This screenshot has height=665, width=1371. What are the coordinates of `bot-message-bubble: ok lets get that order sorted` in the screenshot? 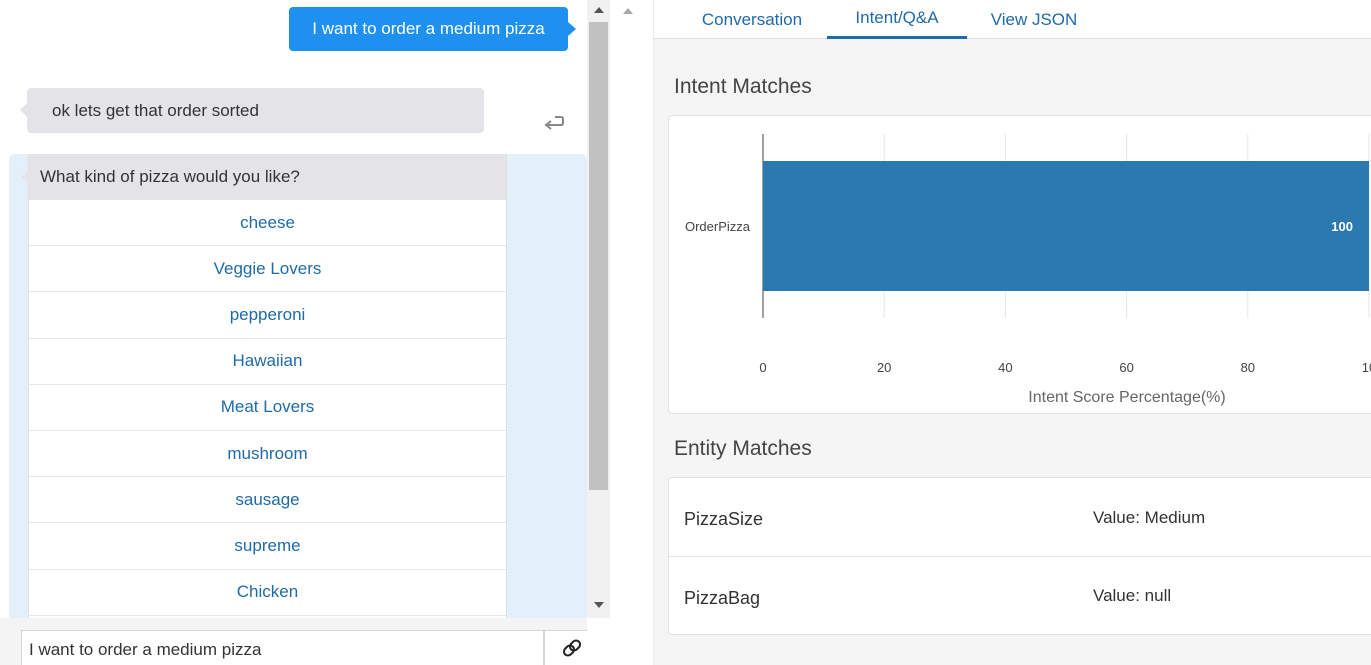 It's located at (255, 110).